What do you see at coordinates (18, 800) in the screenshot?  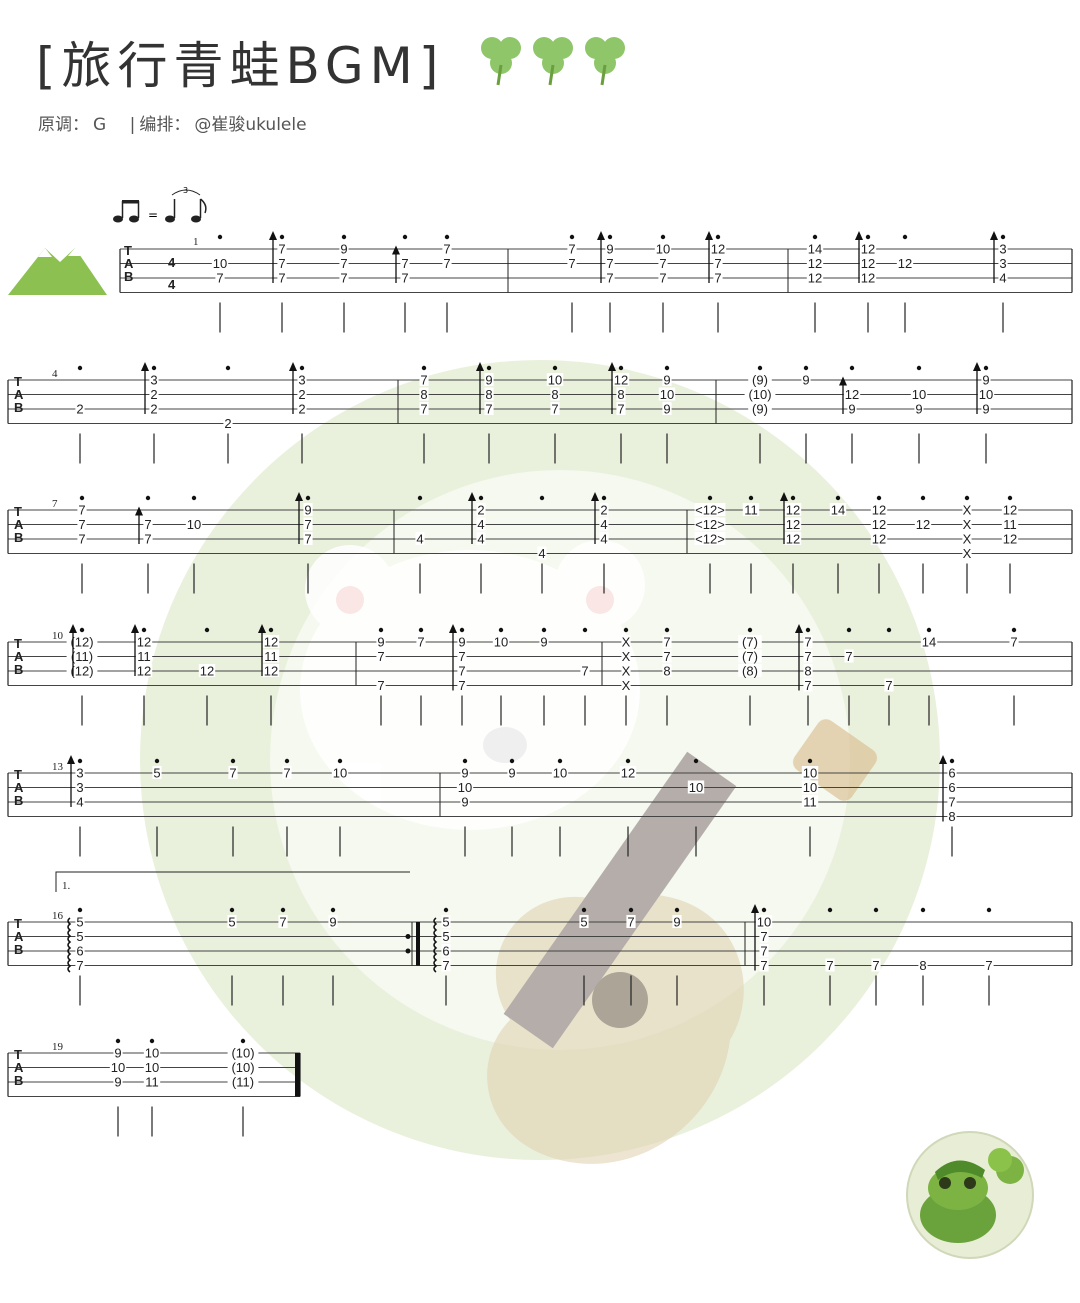 I see `tab-clef-letter: B` at bounding box center [18, 800].